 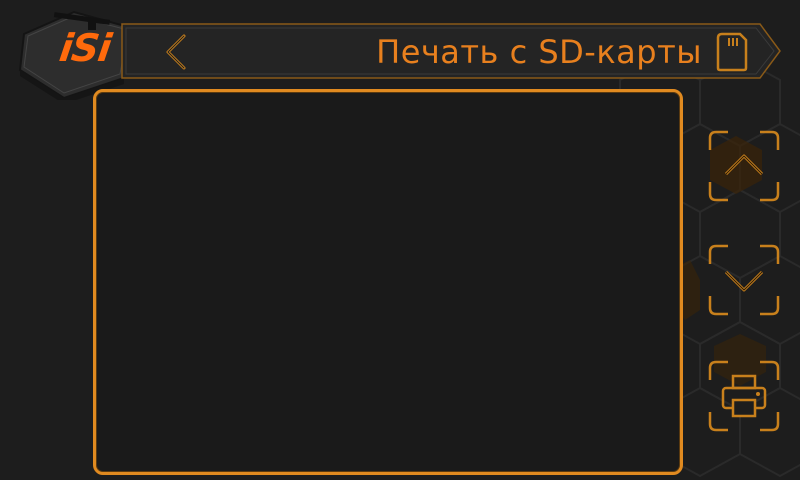 I want to click on scroll-down-button, so click(x=744, y=280).